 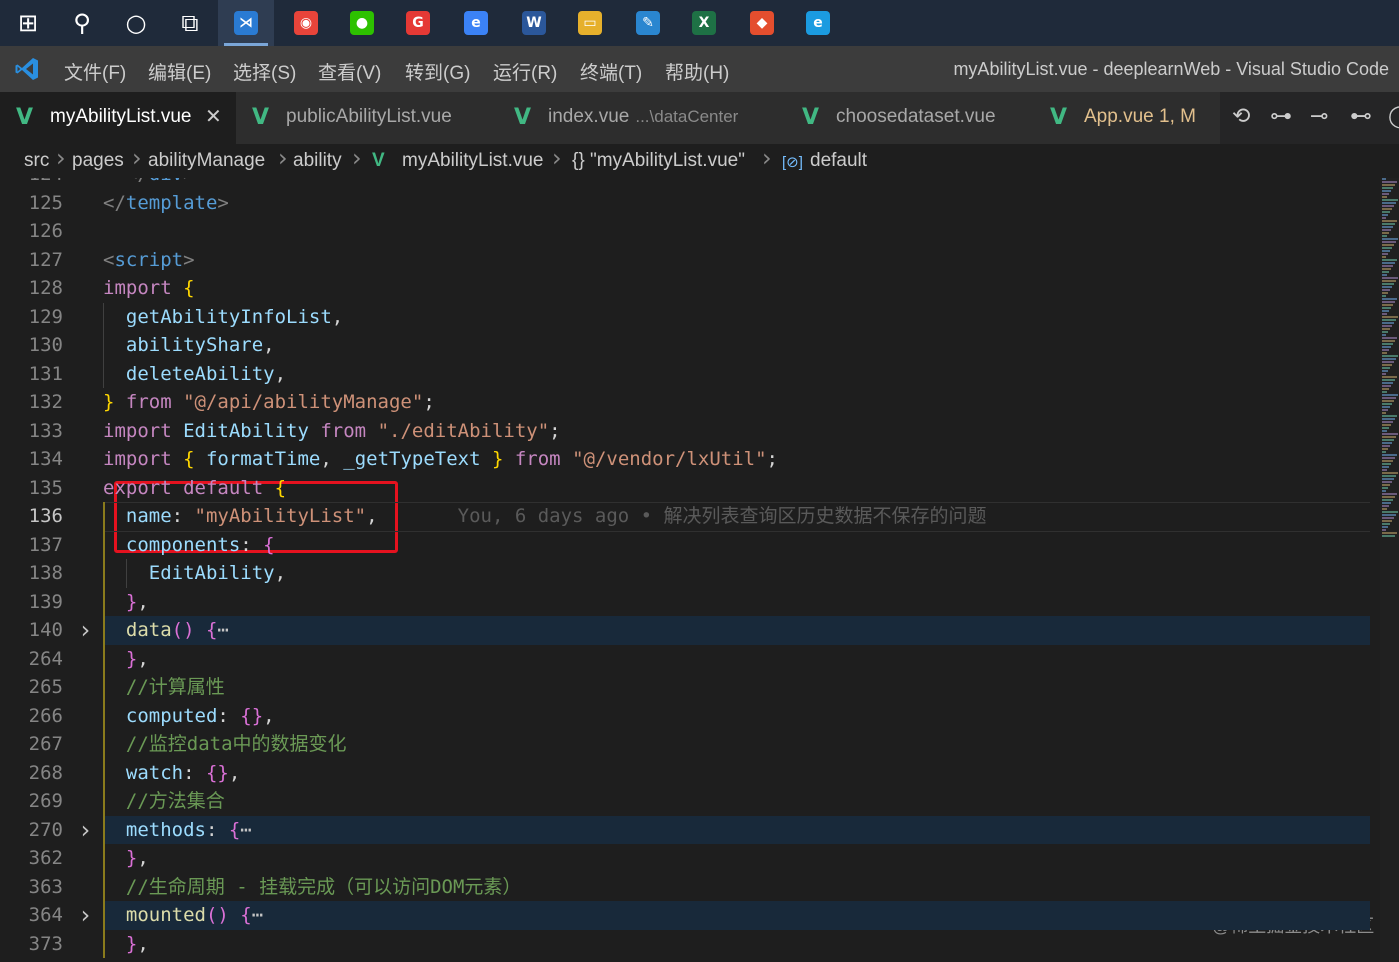 What do you see at coordinates (189, 288) in the screenshot?
I see `code-token: {` at bounding box center [189, 288].